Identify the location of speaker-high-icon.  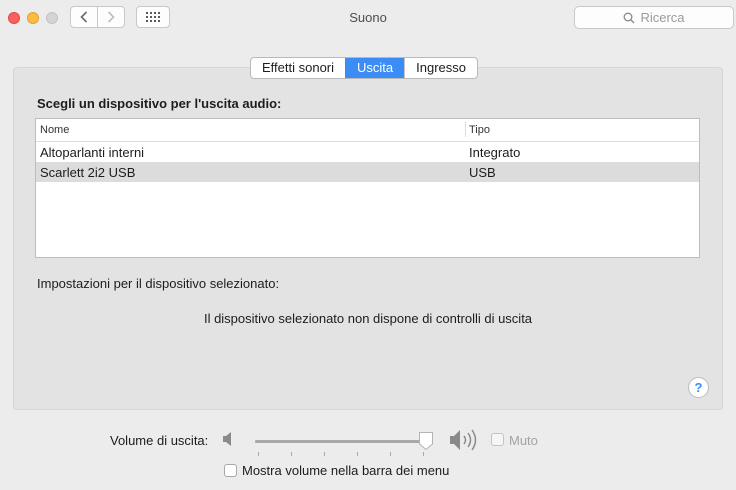
(463, 440).